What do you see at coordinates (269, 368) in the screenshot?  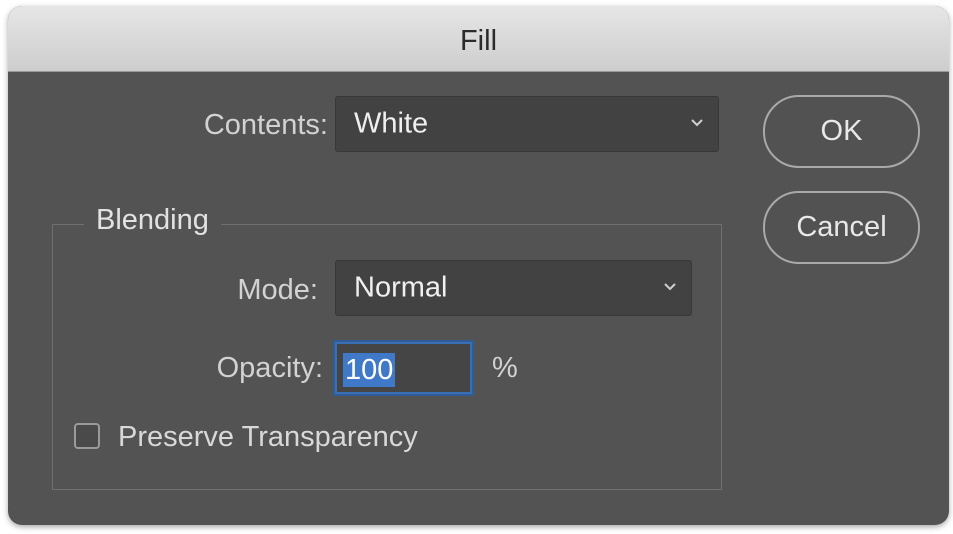 I see `opacity-label: Opacity:` at bounding box center [269, 368].